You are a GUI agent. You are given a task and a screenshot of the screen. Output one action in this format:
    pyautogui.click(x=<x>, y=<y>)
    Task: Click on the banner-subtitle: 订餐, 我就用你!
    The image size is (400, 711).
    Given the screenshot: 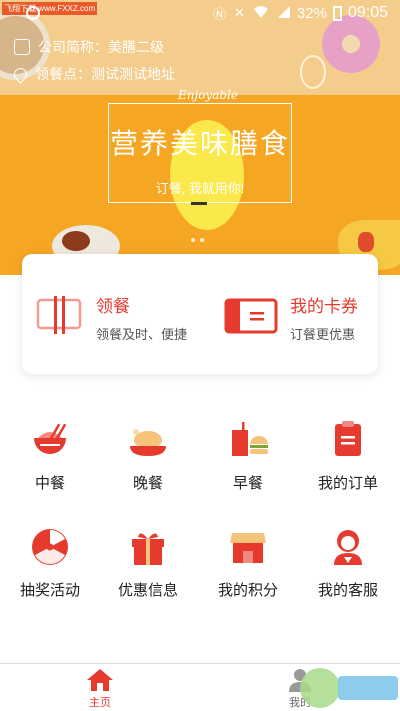 What is the action you would take?
    pyautogui.click(x=200, y=188)
    